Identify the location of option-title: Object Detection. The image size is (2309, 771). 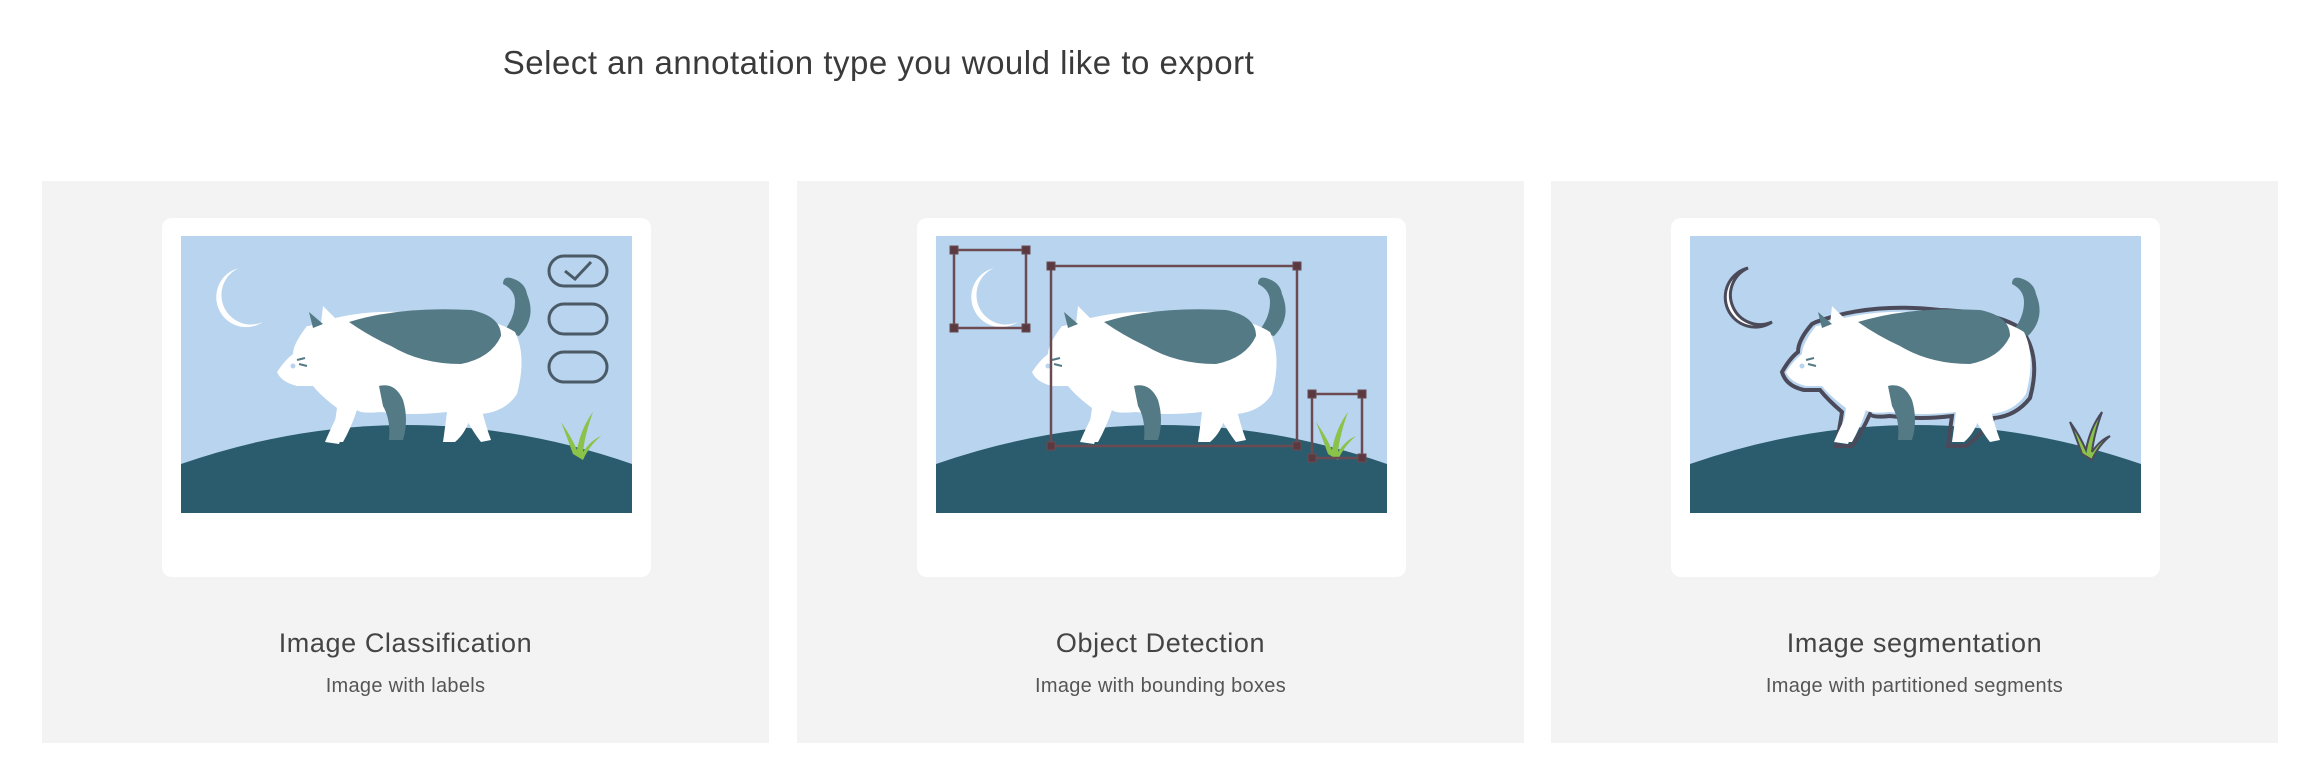
(1160, 643).